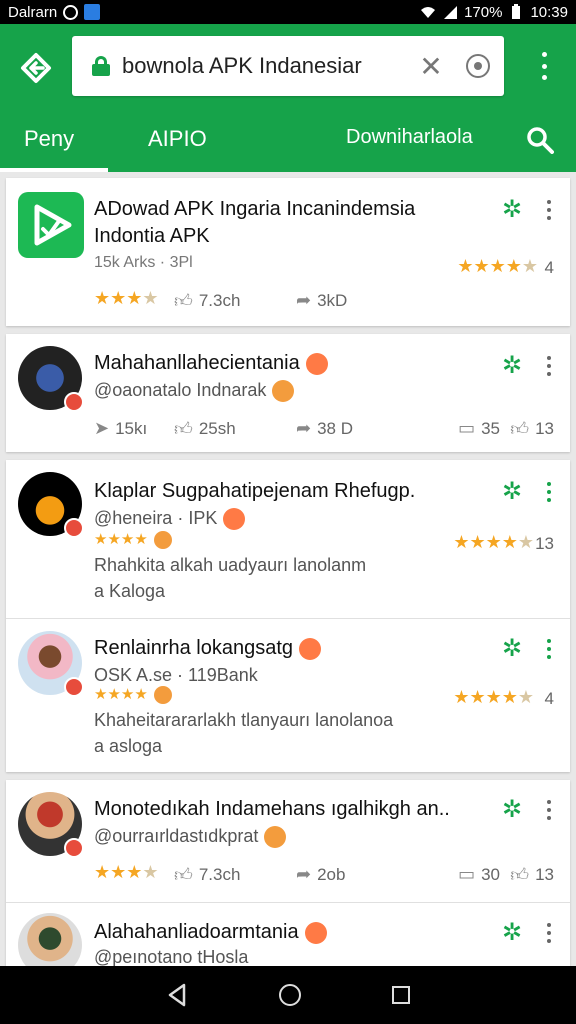 The height and width of the screenshot is (1024, 576). Describe the element at coordinates (101, 66) in the screenshot. I see `lock-icon` at that location.